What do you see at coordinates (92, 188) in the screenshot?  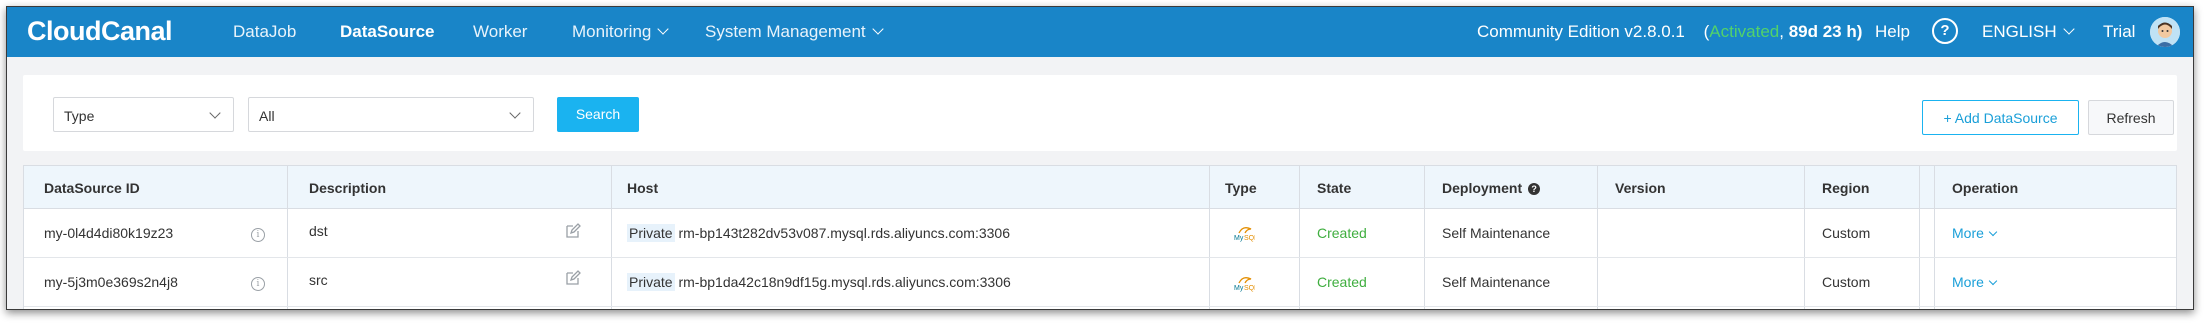 I see `column-header-id: DataSource ID` at bounding box center [92, 188].